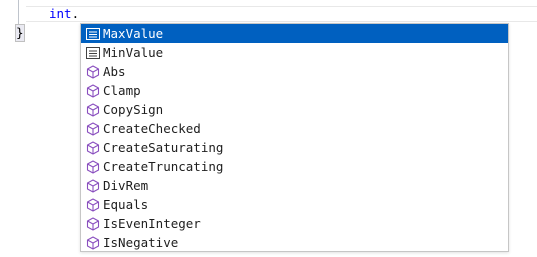 This screenshot has height=257, width=537. What do you see at coordinates (20, 33) in the screenshot?
I see `closing-brace: }` at bounding box center [20, 33].